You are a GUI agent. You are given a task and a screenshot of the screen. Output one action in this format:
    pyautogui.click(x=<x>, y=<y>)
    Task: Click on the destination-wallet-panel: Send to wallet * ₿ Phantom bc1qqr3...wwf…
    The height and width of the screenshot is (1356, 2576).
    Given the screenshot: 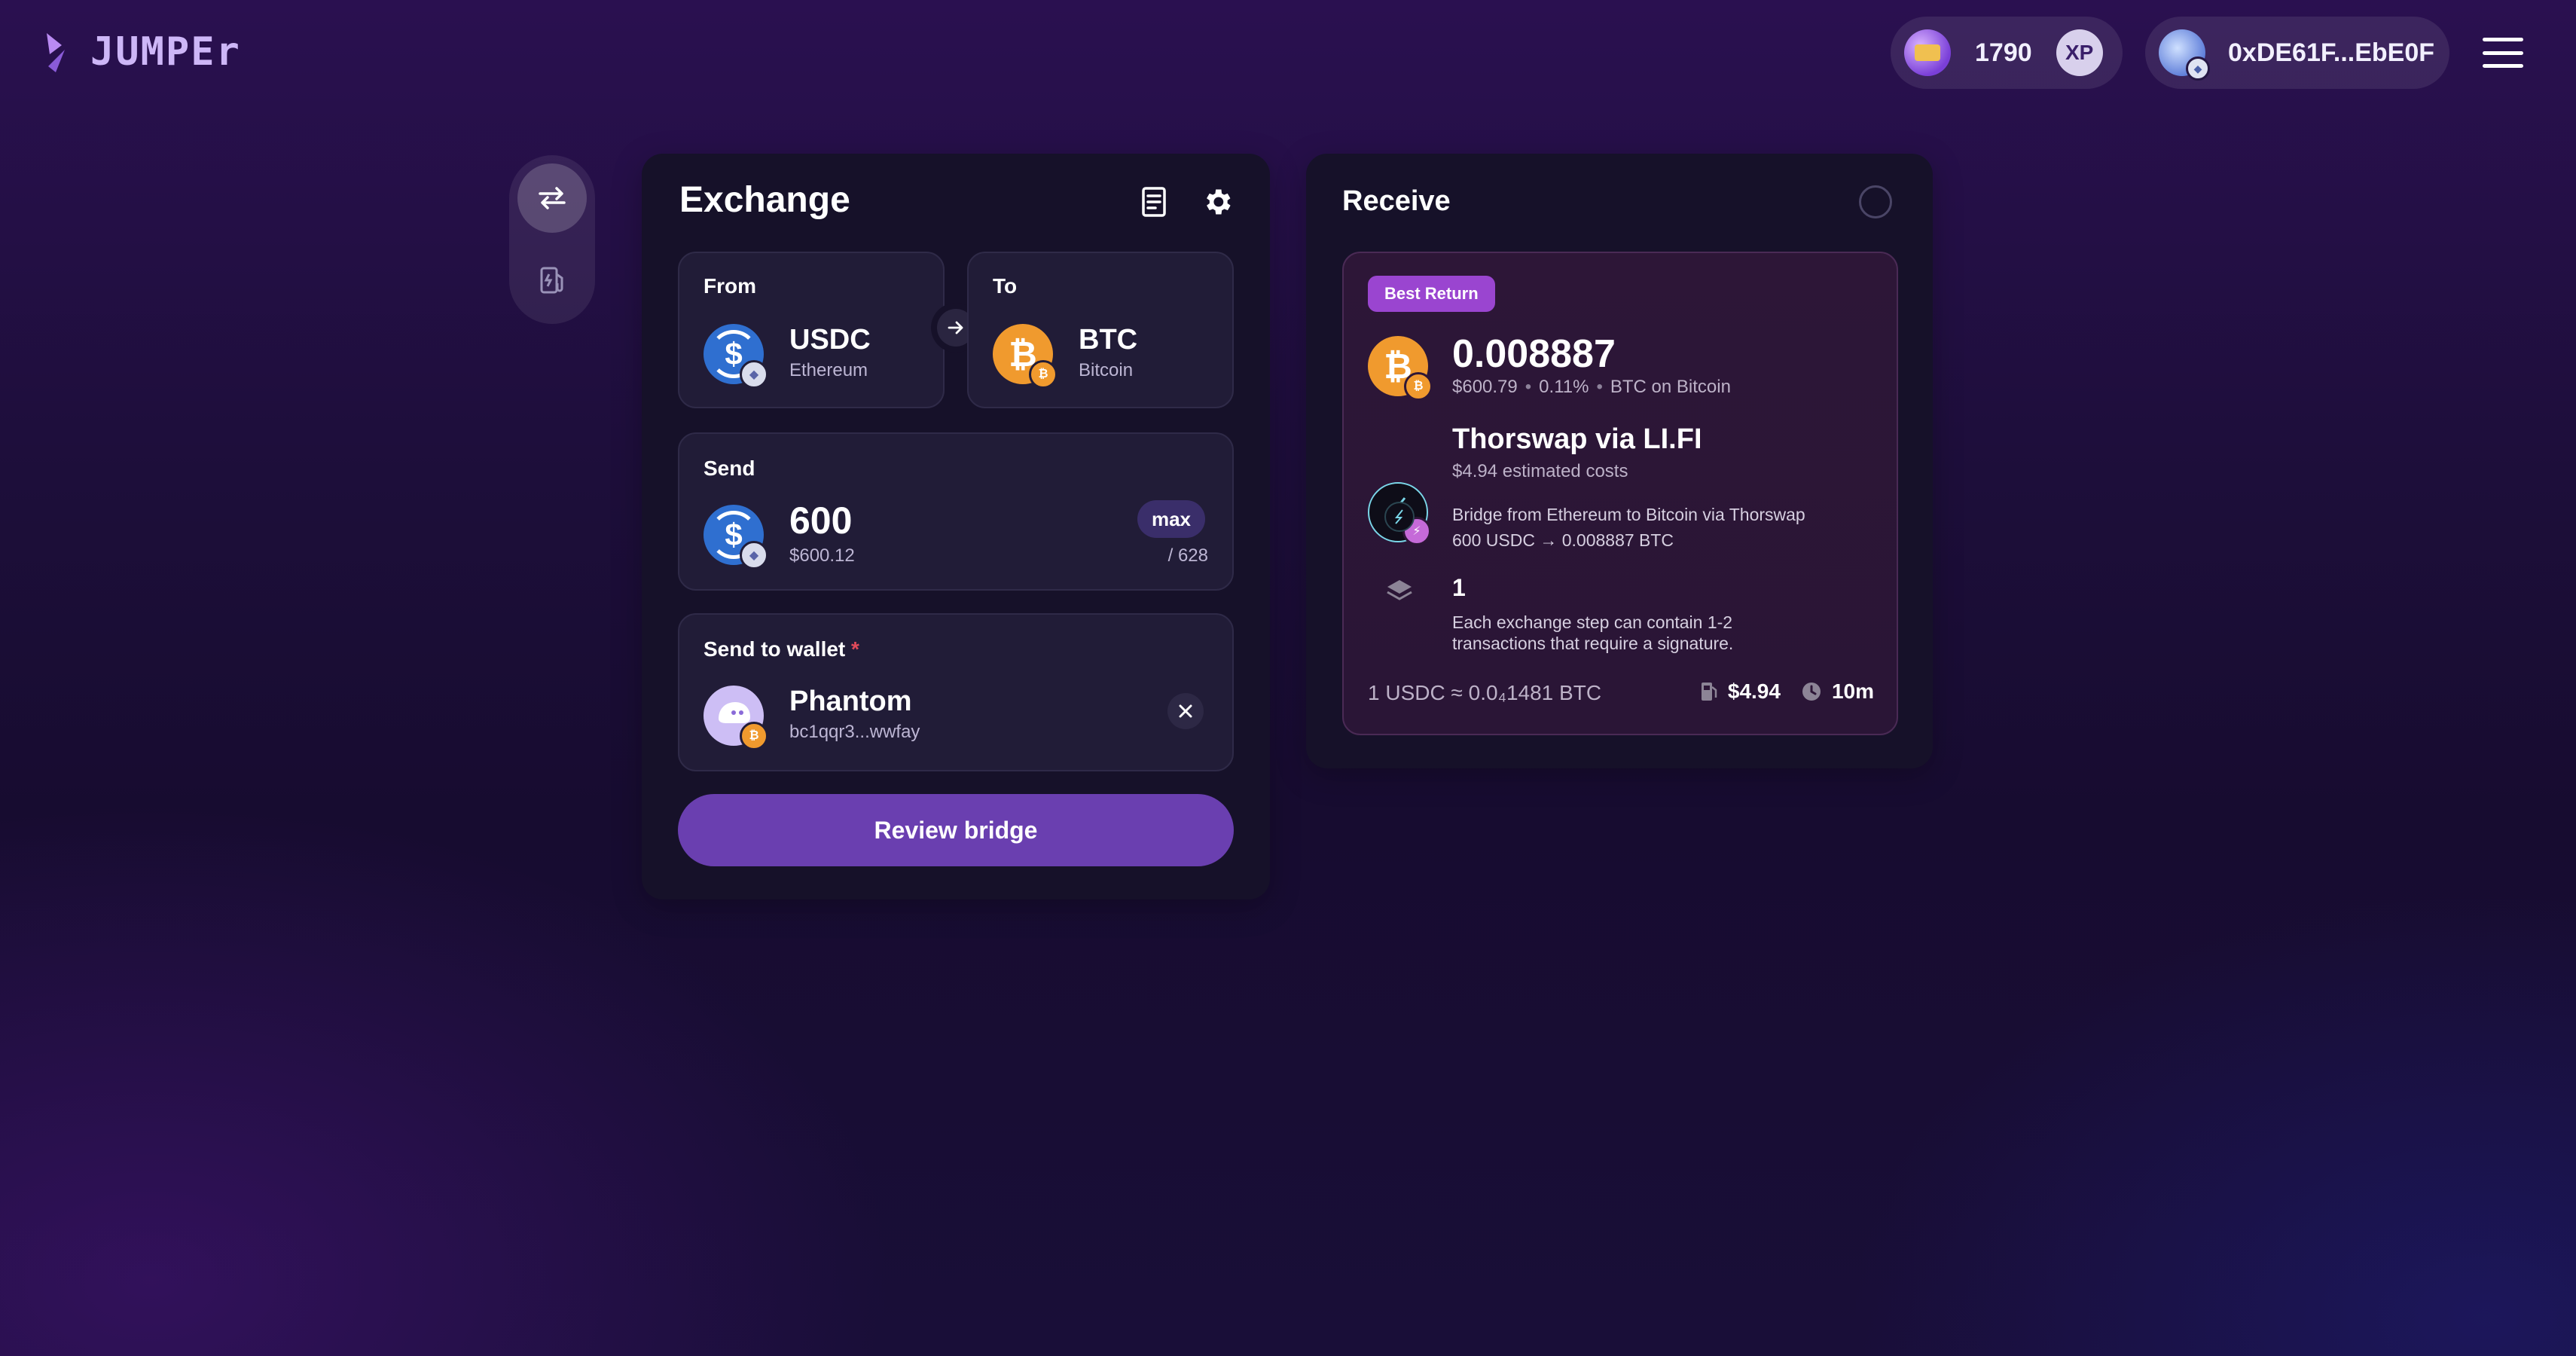 What is the action you would take?
    pyautogui.click(x=956, y=692)
    